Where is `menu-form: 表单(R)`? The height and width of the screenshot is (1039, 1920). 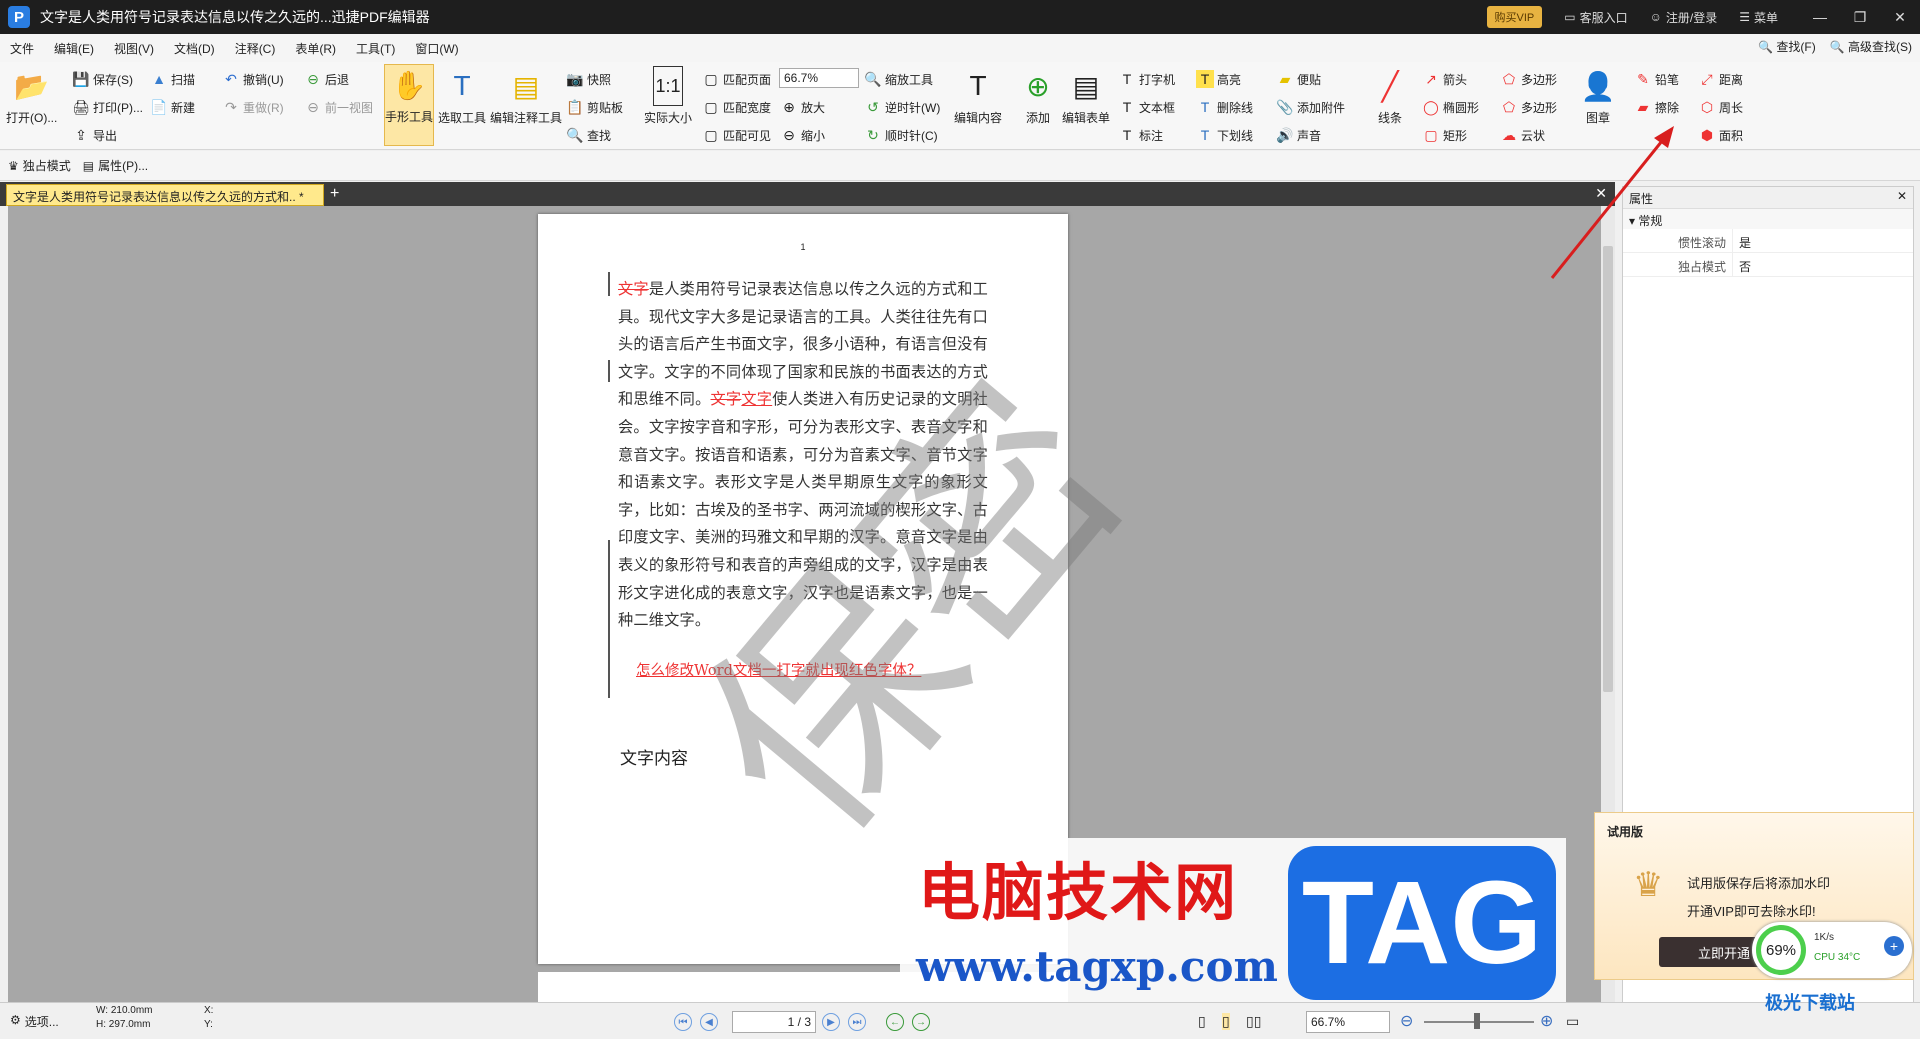
menu-form: 表单(R) is located at coordinates (315, 48).